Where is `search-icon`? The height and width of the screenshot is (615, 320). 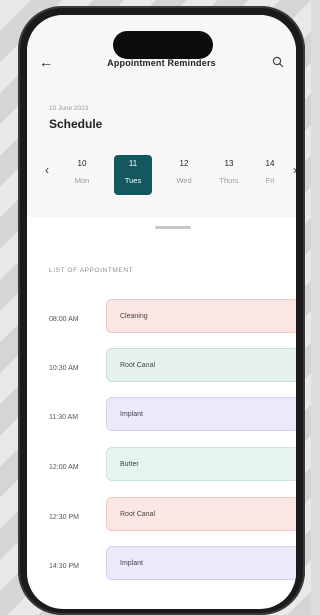
search-icon is located at coordinates (278, 62).